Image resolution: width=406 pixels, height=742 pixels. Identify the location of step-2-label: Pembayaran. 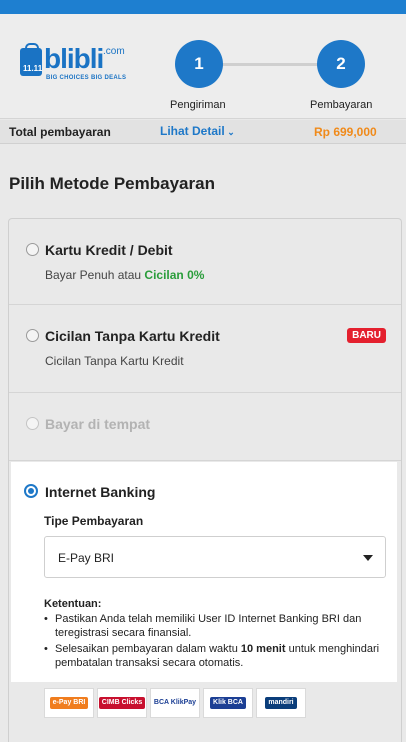
(341, 105).